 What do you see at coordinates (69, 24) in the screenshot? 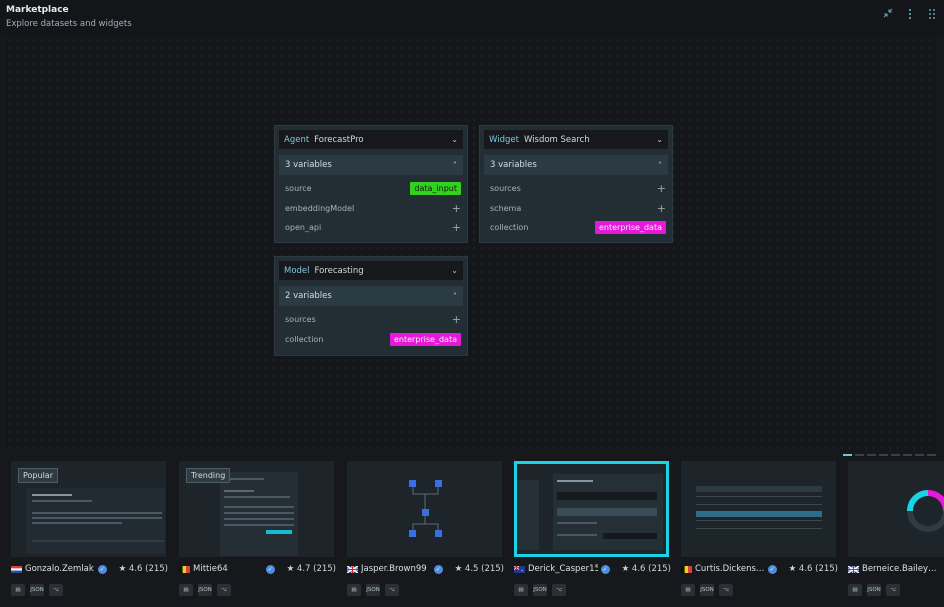
I see `page-subtitle: Explore datasets and widgets` at bounding box center [69, 24].